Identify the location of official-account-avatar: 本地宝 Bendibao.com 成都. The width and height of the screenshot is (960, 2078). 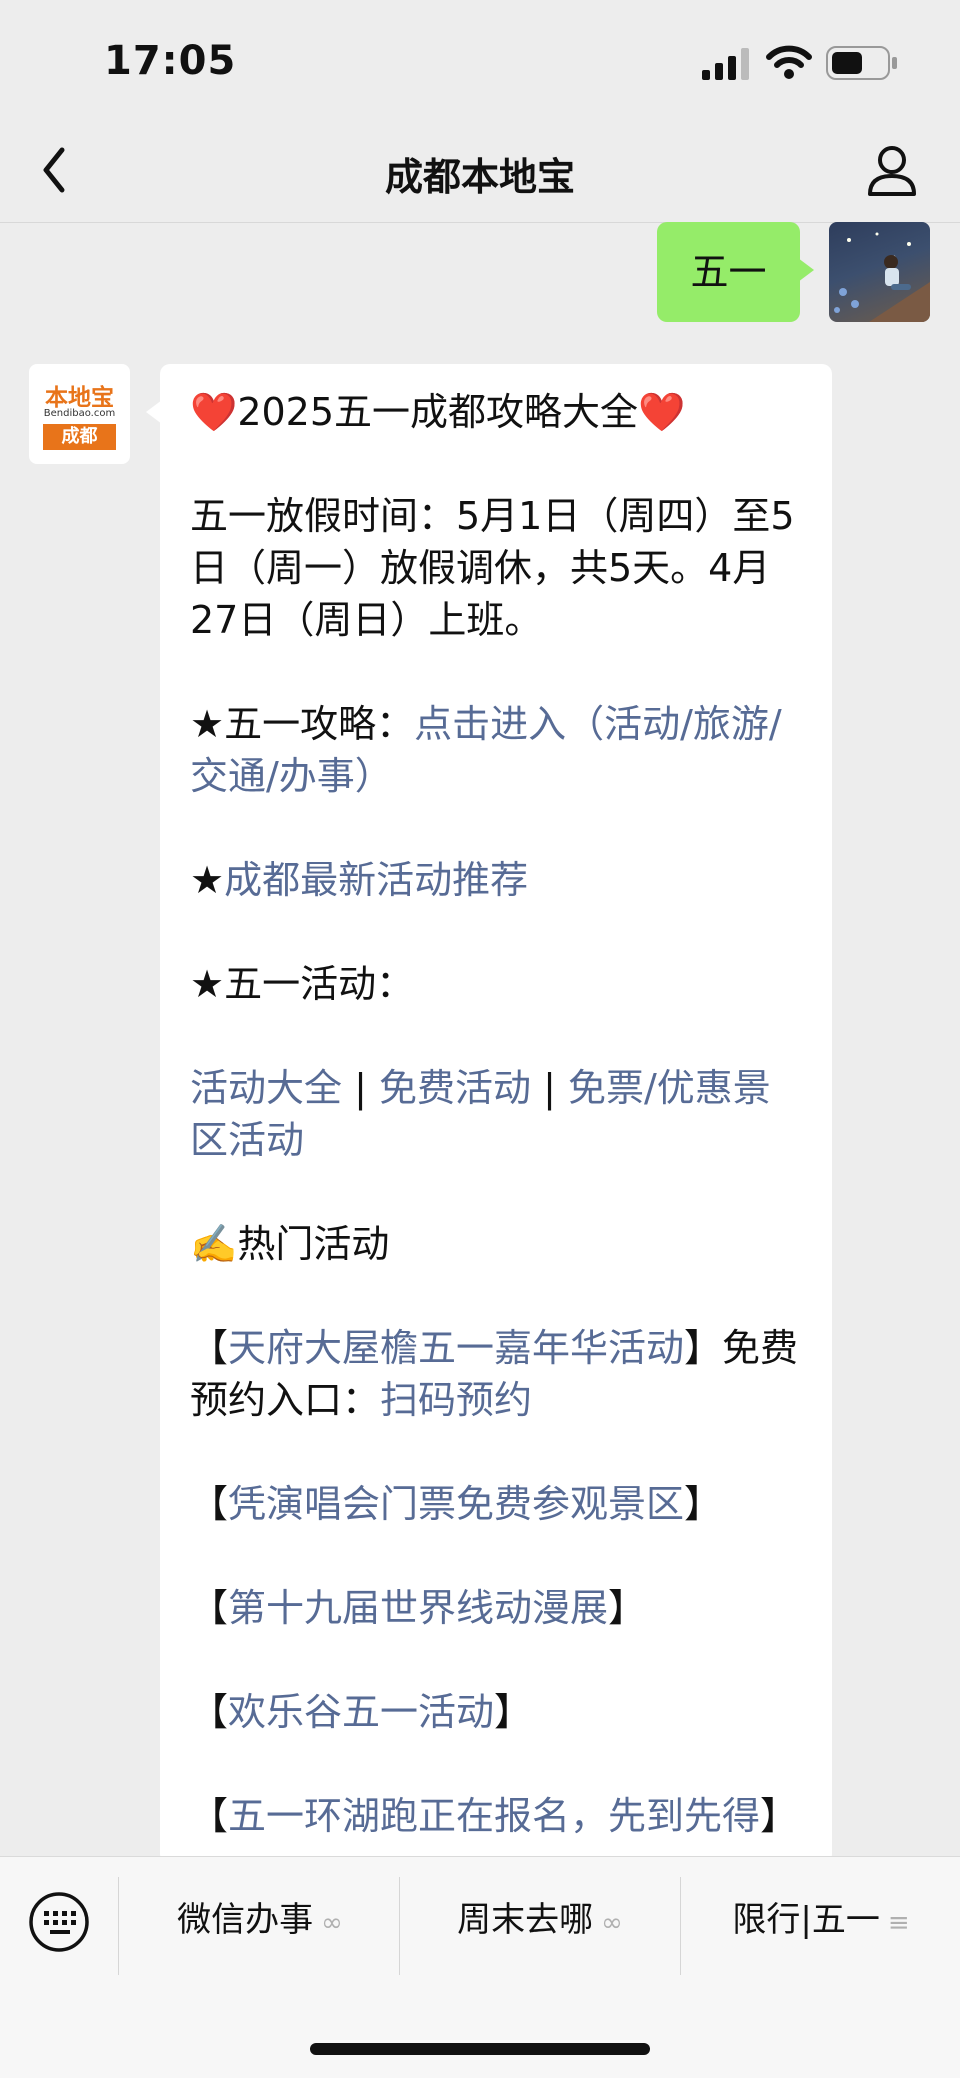
(79, 414).